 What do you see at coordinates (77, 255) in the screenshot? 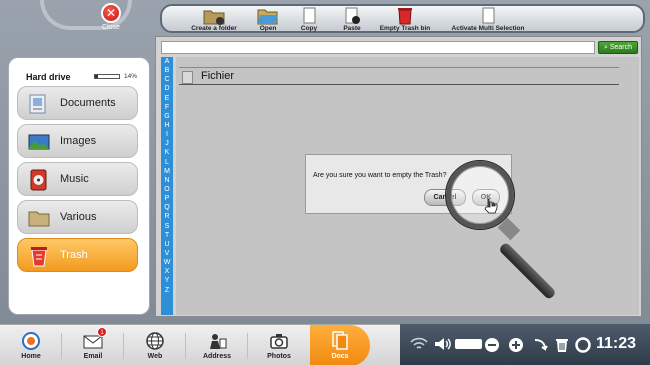
I see `sidebar-item-trash: Trash` at bounding box center [77, 255].